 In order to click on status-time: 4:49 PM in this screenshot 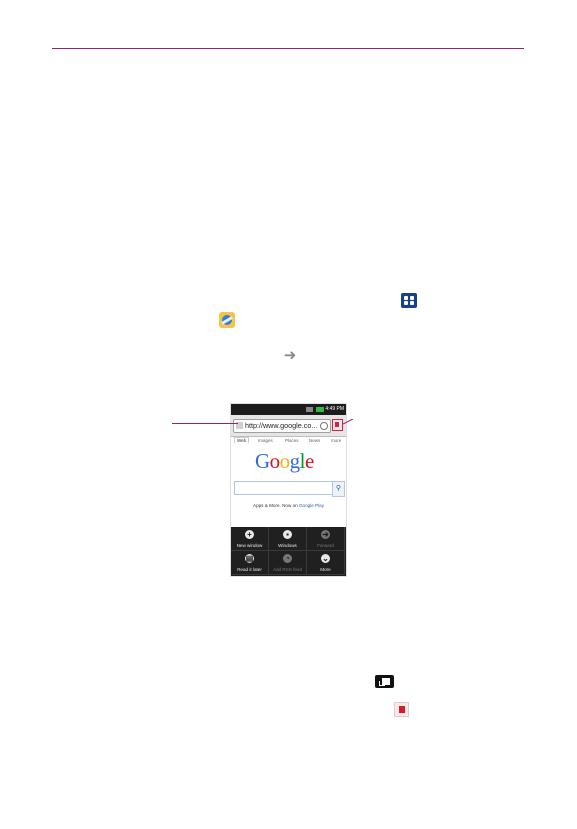, I will do `click(334, 409)`.